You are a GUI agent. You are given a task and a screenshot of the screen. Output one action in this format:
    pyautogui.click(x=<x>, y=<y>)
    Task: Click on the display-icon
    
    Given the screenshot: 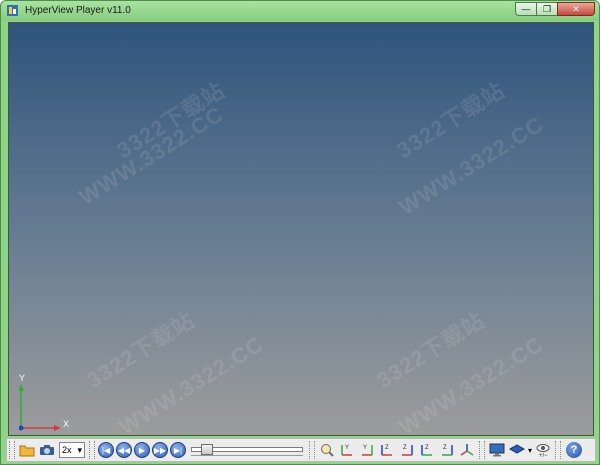 What is the action you would take?
    pyautogui.click(x=497, y=450)
    